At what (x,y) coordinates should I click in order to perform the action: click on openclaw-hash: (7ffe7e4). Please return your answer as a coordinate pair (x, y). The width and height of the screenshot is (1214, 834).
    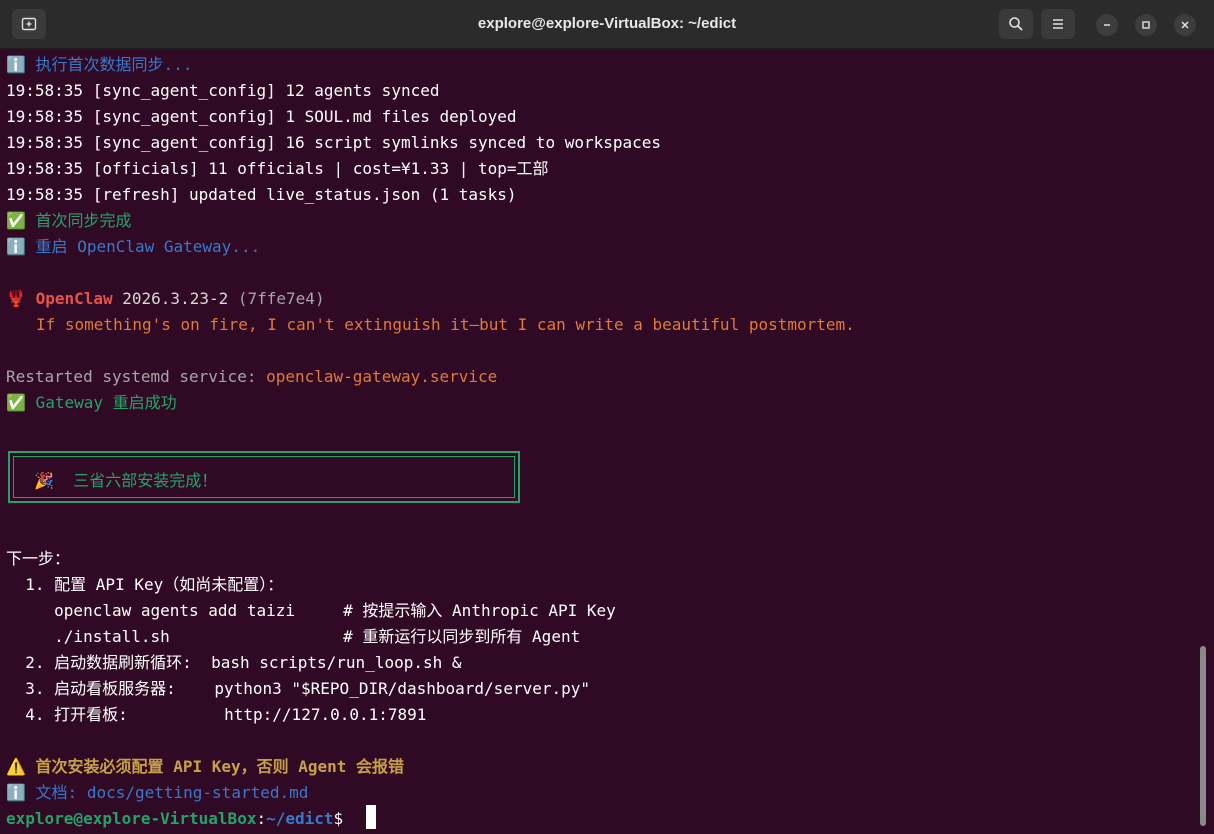
    Looking at the image, I should click on (281, 298).